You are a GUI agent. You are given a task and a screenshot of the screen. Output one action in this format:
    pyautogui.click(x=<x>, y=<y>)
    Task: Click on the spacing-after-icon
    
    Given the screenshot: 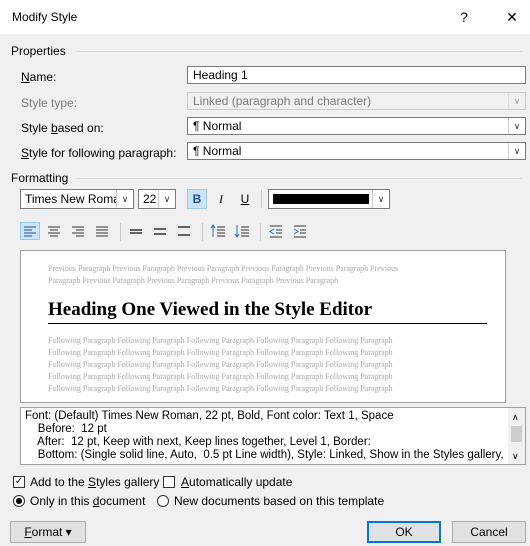 What is the action you would take?
    pyautogui.click(x=241, y=231)
    